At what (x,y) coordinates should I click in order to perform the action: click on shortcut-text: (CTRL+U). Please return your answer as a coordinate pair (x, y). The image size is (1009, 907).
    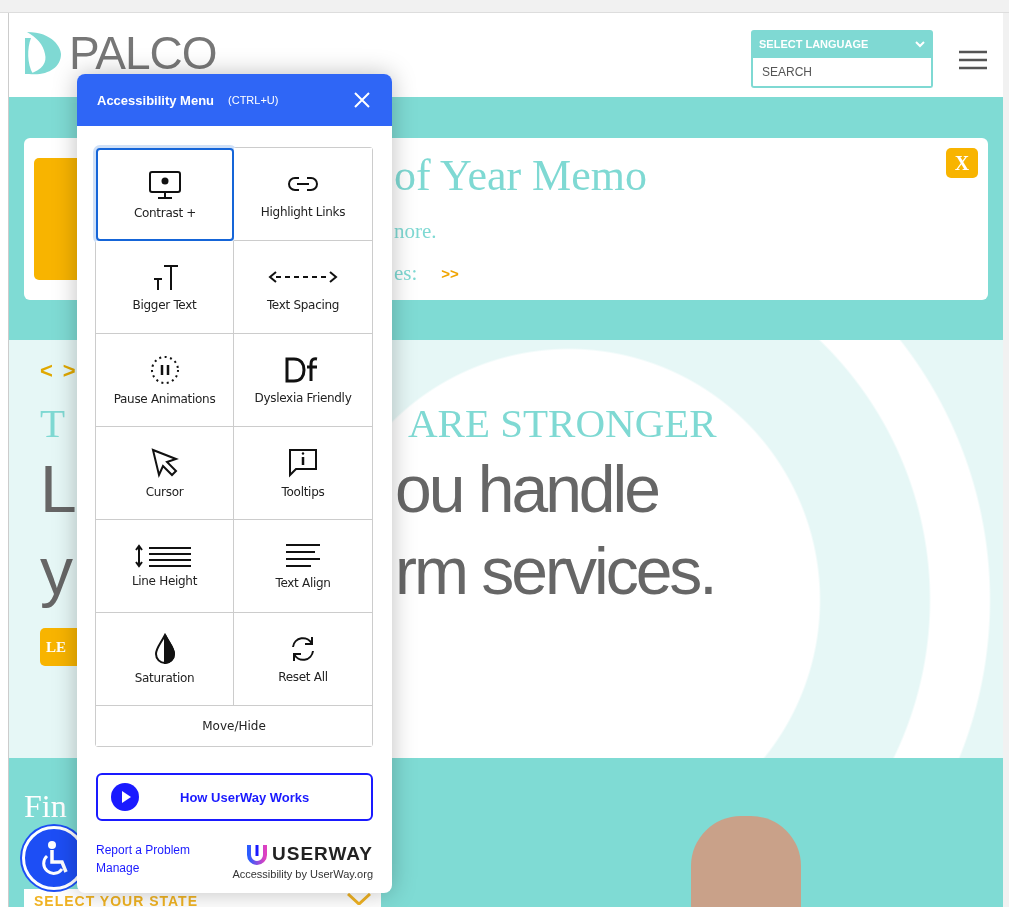
    Looking at the image, I should click on (253, 100).